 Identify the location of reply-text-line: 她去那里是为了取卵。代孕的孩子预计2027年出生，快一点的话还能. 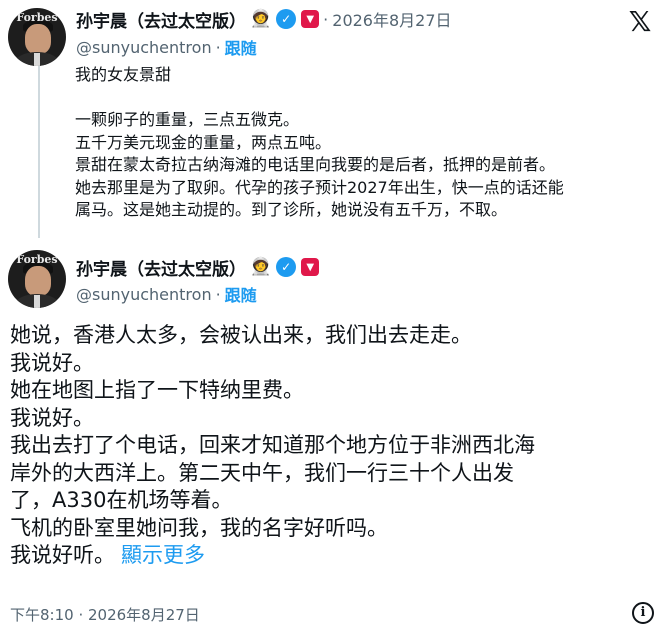
(319, 187).